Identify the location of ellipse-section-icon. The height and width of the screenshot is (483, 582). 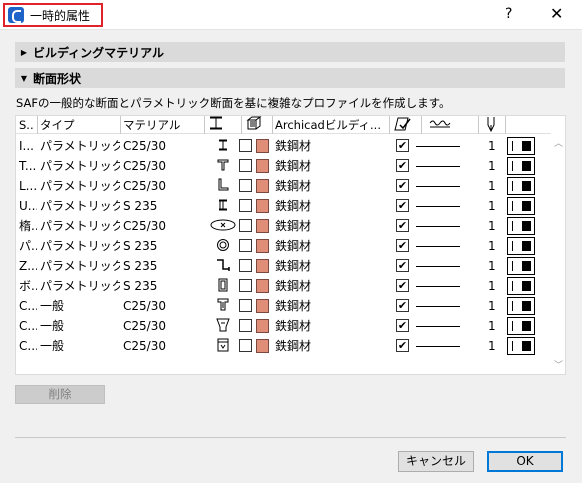
(223, 227).